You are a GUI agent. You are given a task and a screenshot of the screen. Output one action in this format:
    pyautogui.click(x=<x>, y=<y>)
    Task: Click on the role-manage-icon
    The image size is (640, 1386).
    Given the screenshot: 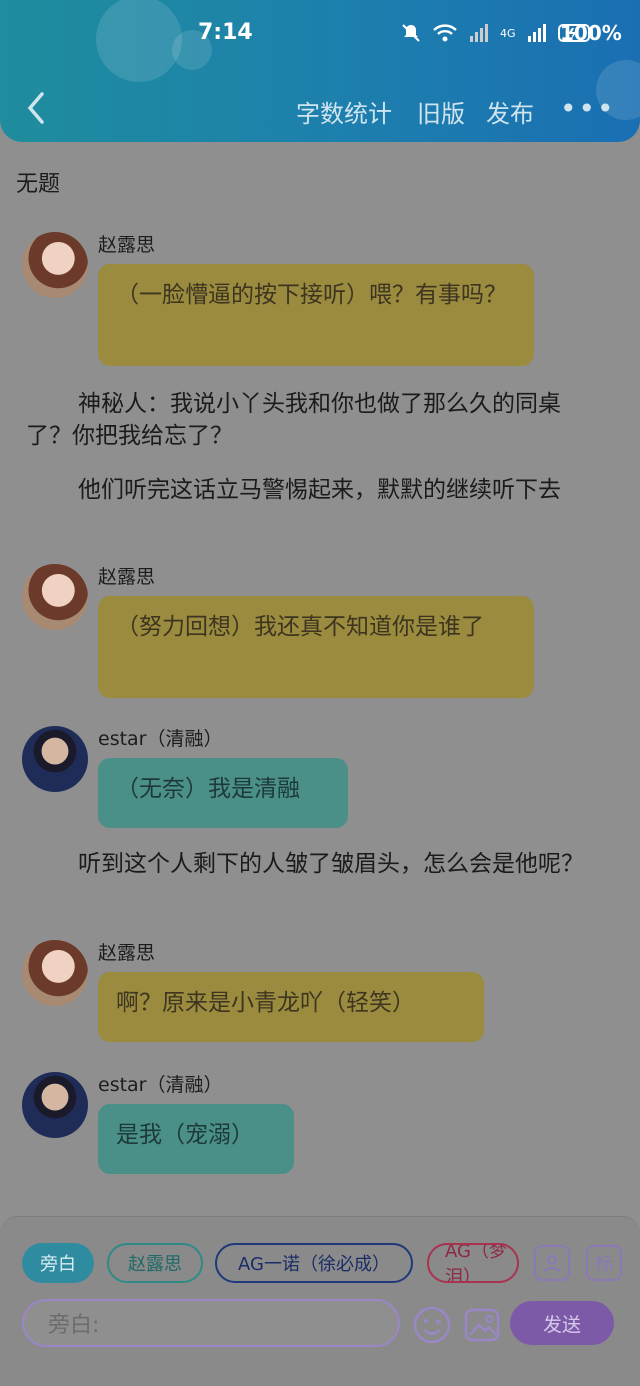 What is the action you would take?
    pyautogui.click(x=552, y=1263)
    